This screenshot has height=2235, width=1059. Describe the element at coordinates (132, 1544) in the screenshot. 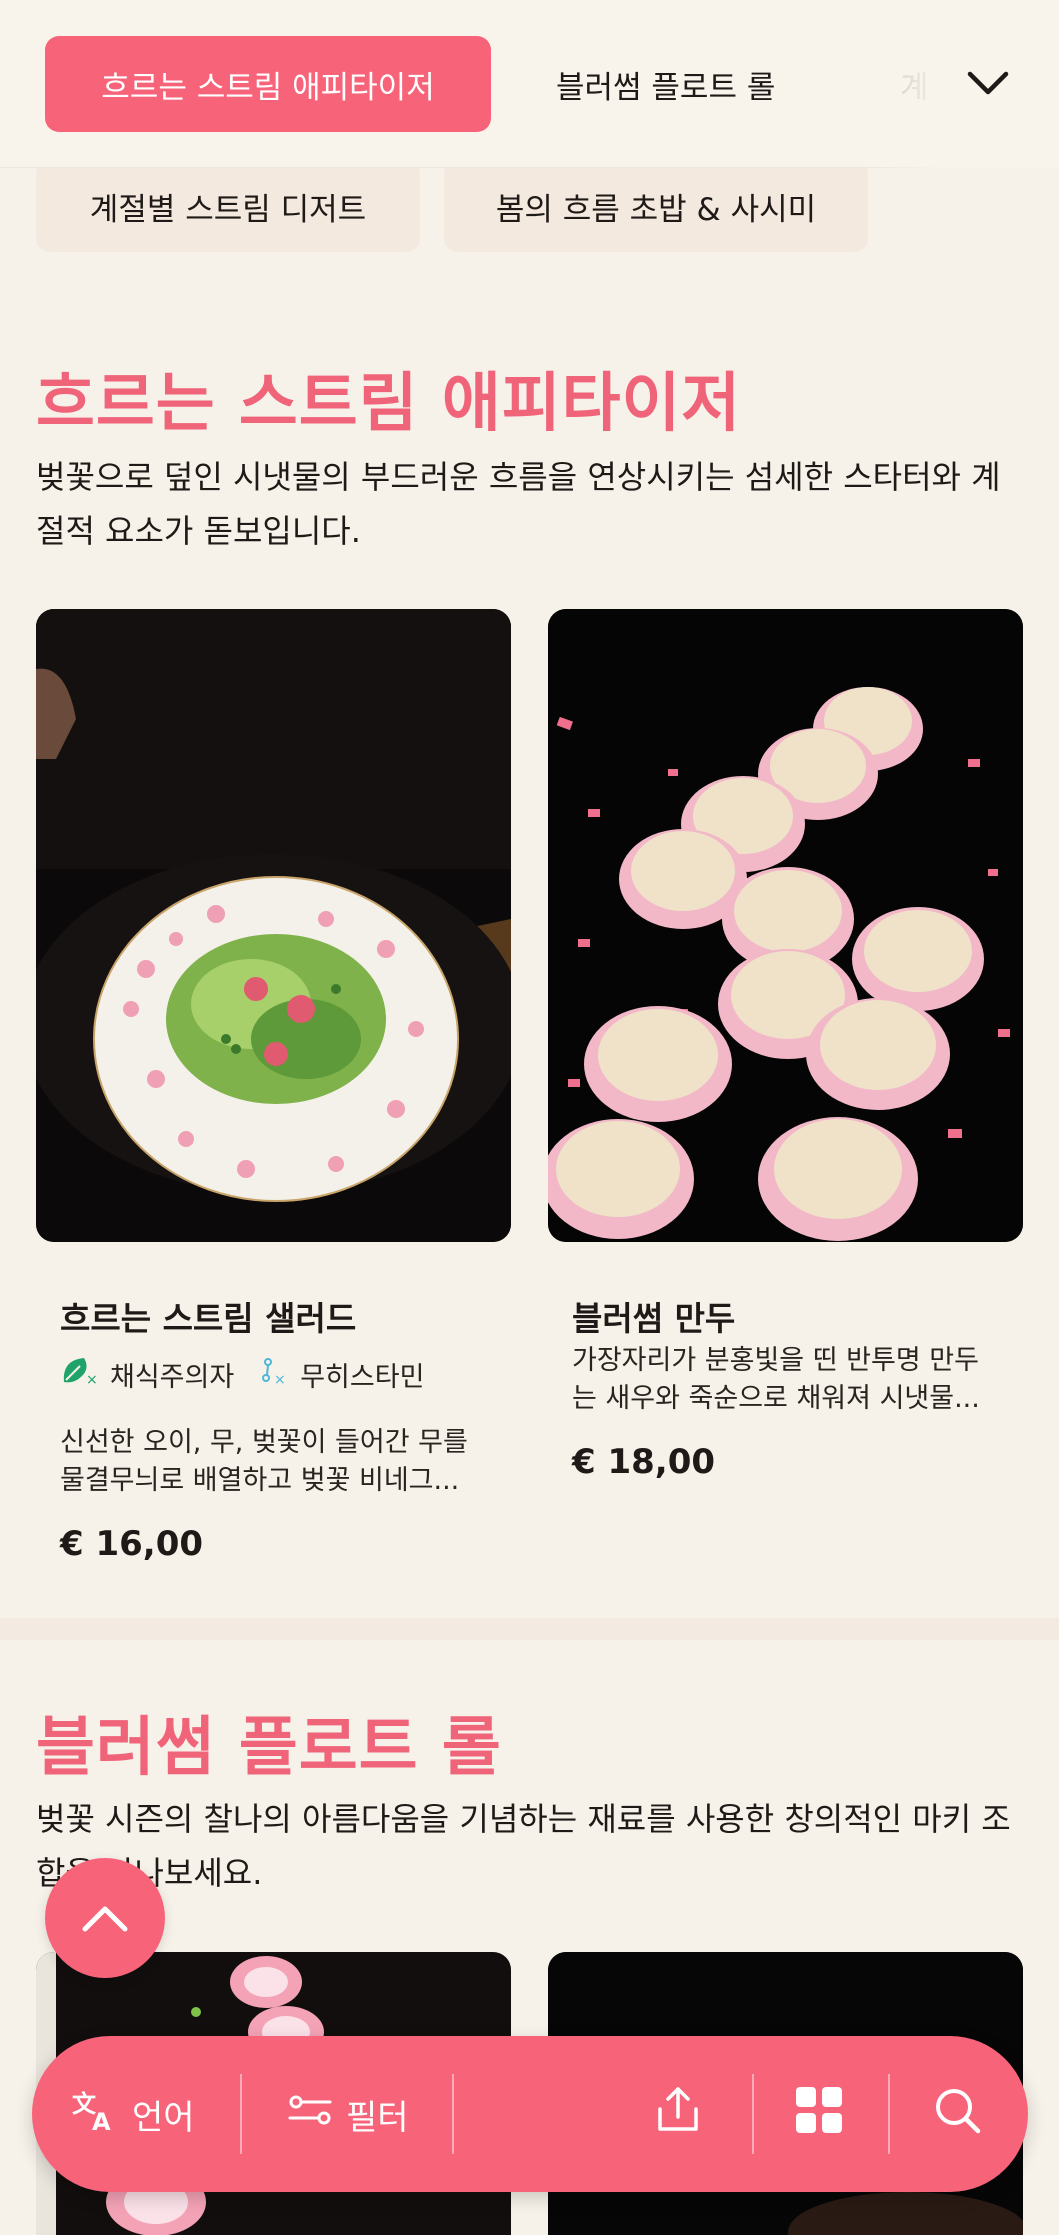

I see `item-price: € 16,00` at that location.